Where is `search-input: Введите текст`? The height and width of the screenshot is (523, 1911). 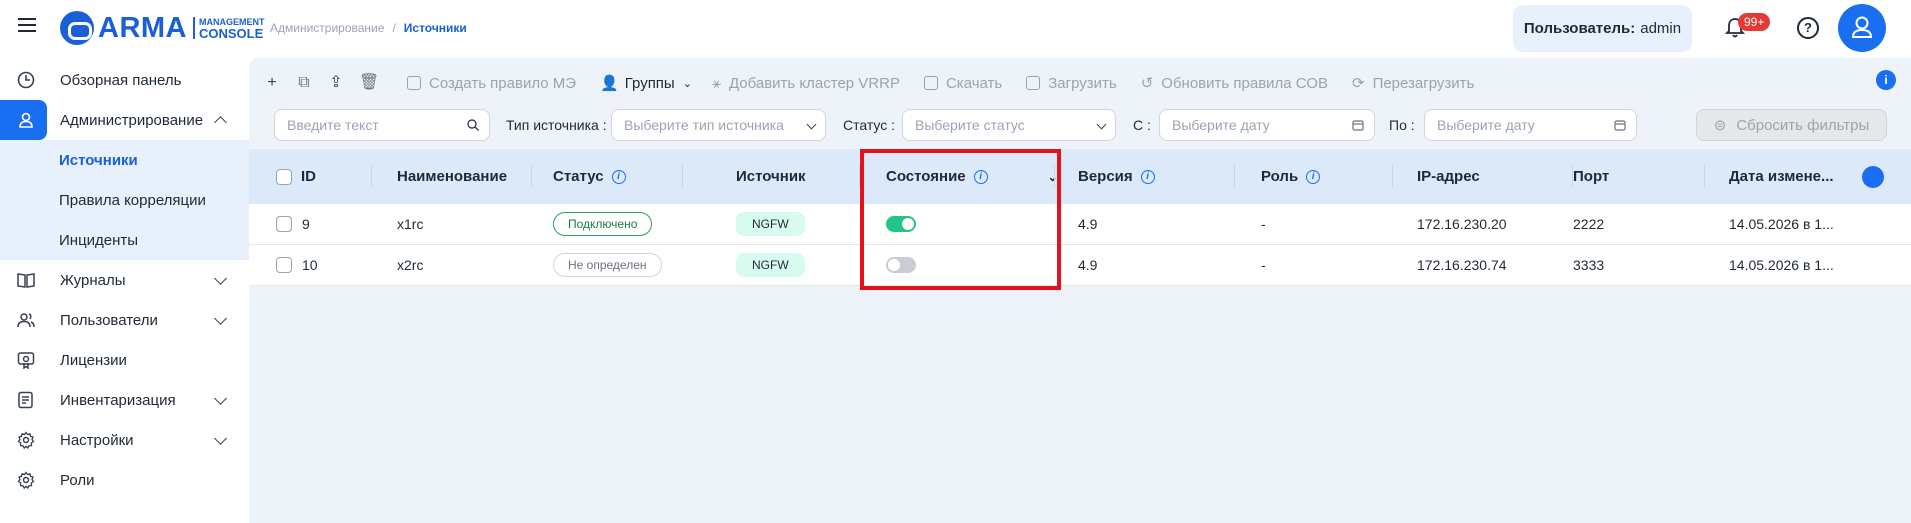 search-input: Введите текст is located at coordinates (382, 125).